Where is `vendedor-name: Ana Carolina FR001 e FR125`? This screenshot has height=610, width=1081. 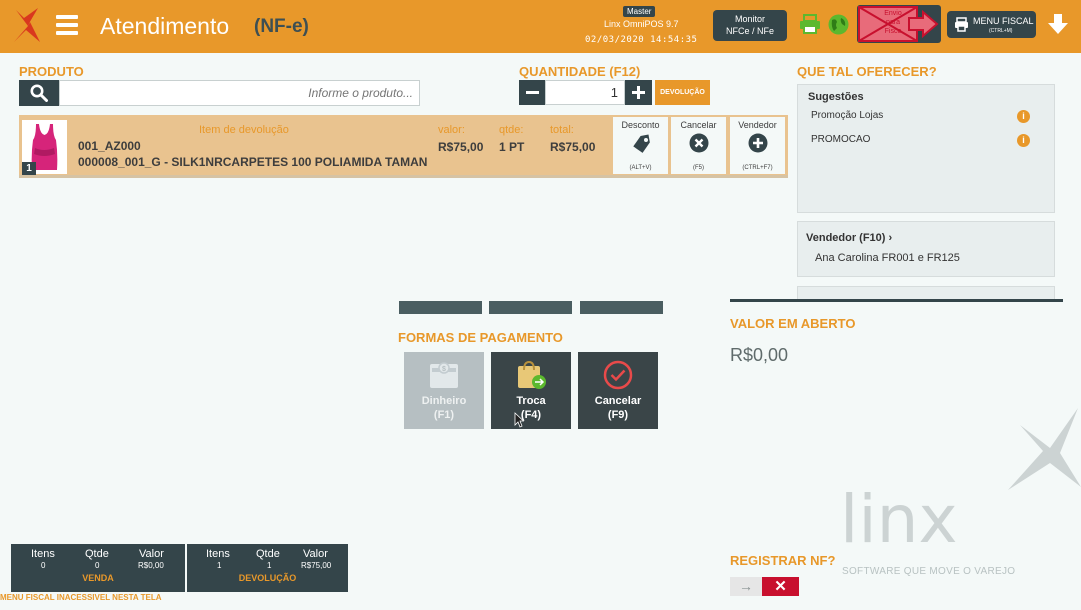 vendedor-name: Ana Carolina FR001 e FR125 is located at coordinates (887, 258).